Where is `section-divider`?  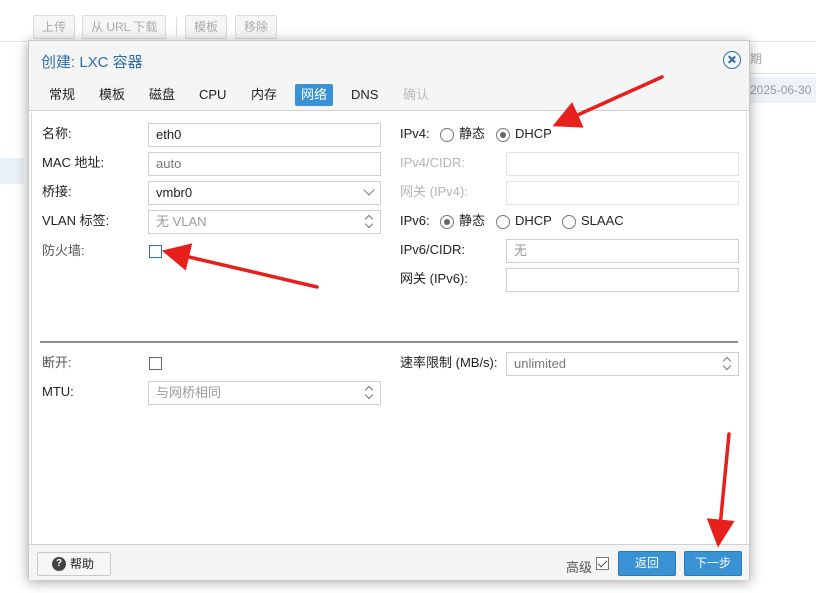 section-divider is located at coordinates (389, 342).